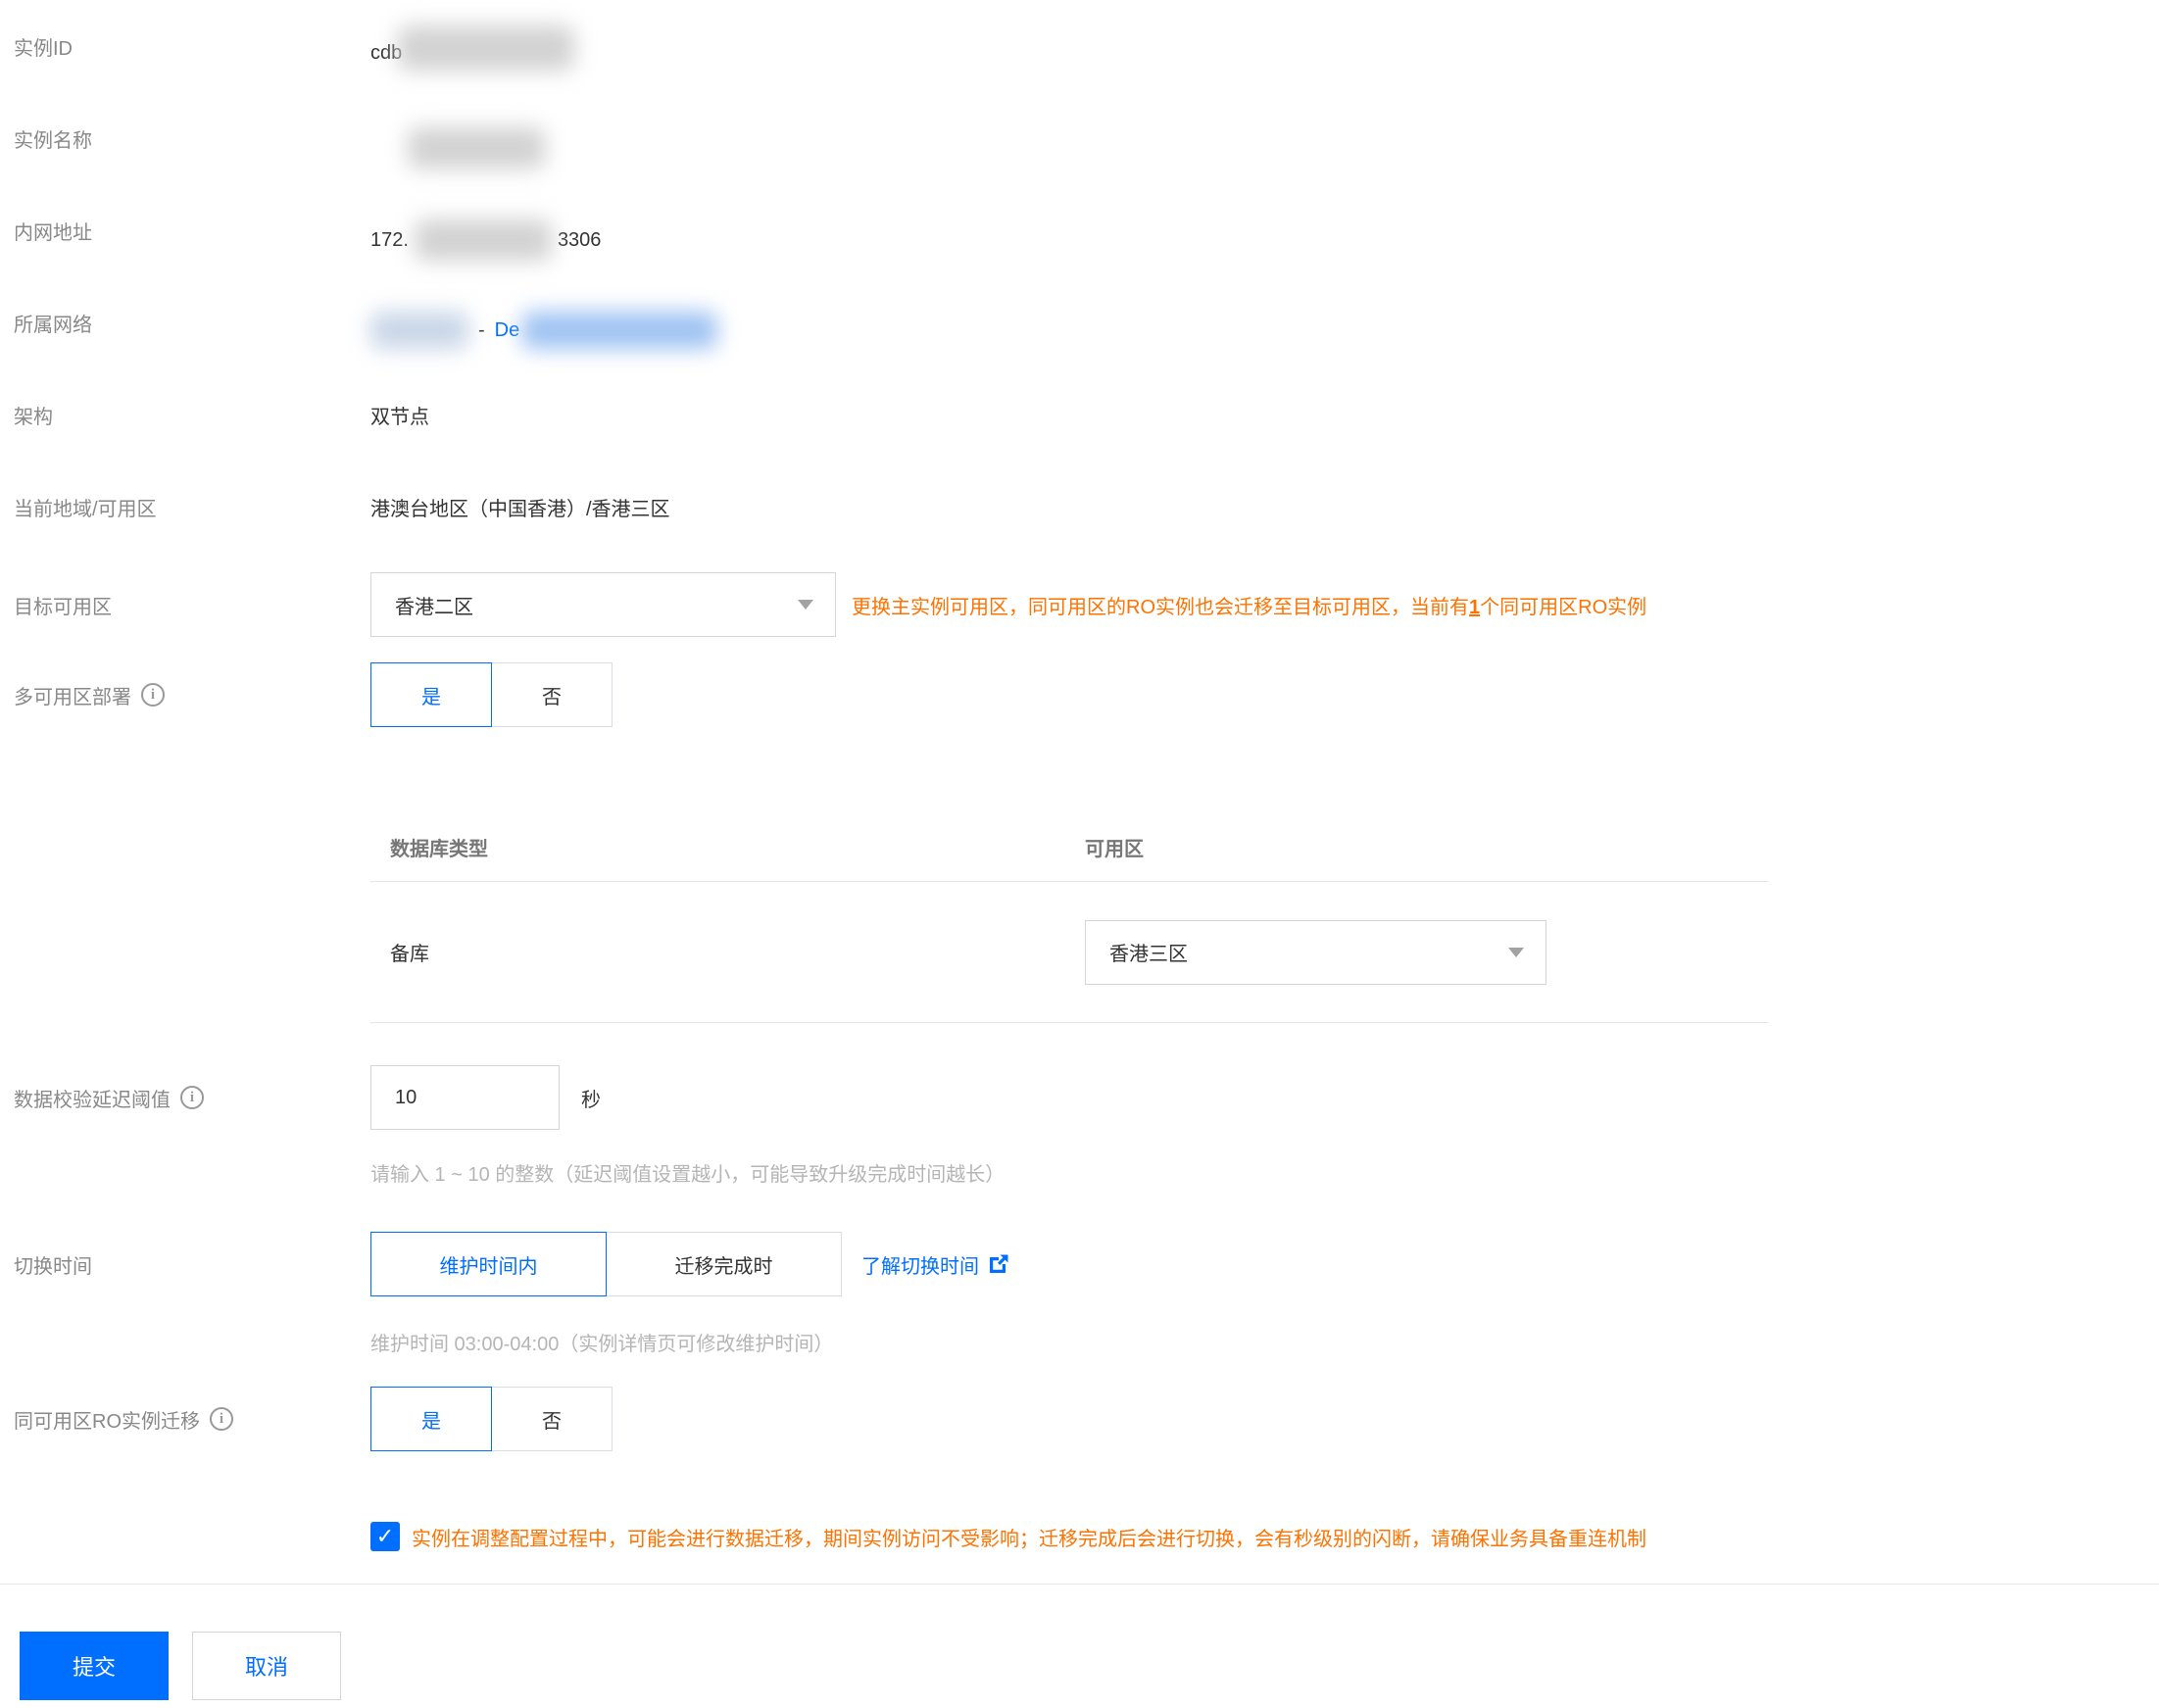 This screenshot has width=2159, height=1708. I want to click on warning-text-before: 更换主实例可用区，同可用区的RO实例也会迁移至目标可用区，当前有, so click(1160, 607).